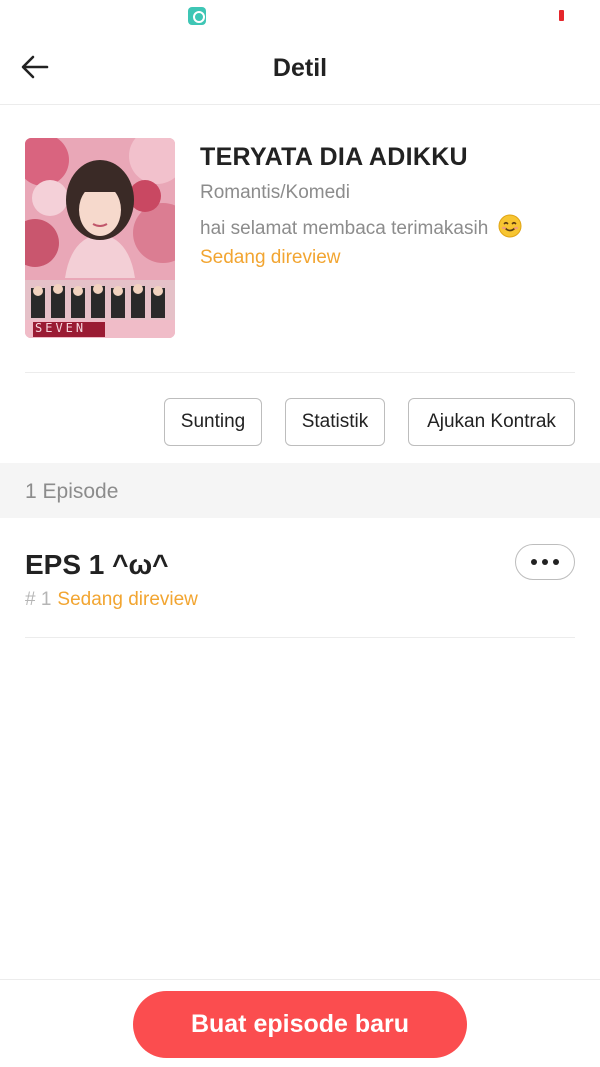  What do you see at coordinates (335, 422) in the screenshot?
I see `statistics-button: Statistik` at bounding box center [335, 422].